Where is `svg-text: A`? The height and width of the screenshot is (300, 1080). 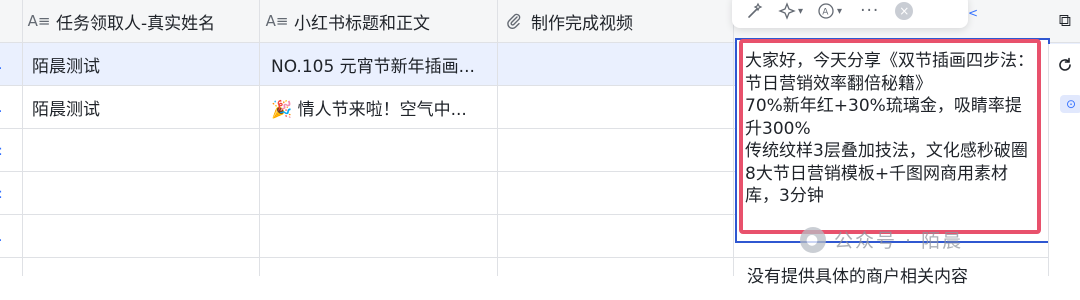
svg-text: A is located at coordinates (825, 13).